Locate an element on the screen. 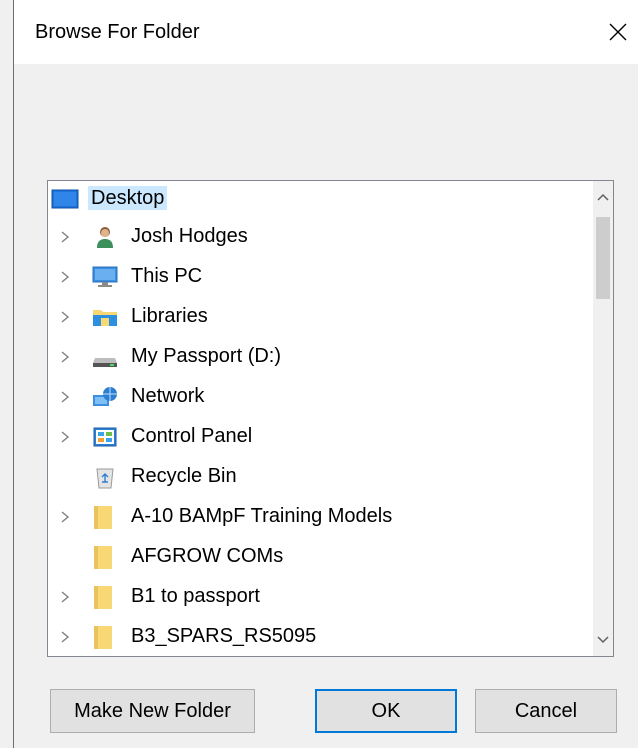  computer-icon is located at coordinates (104, 277).